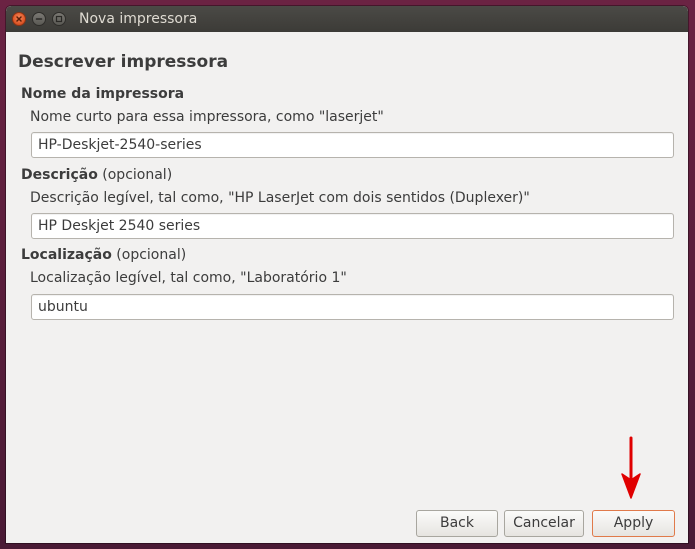 The height and width of the screenshot is (549, 695). What do you see at coordinates (544, 523) in the screenshot?
I see `cancel-button: Cancelar` at bounding box center [544, 523].